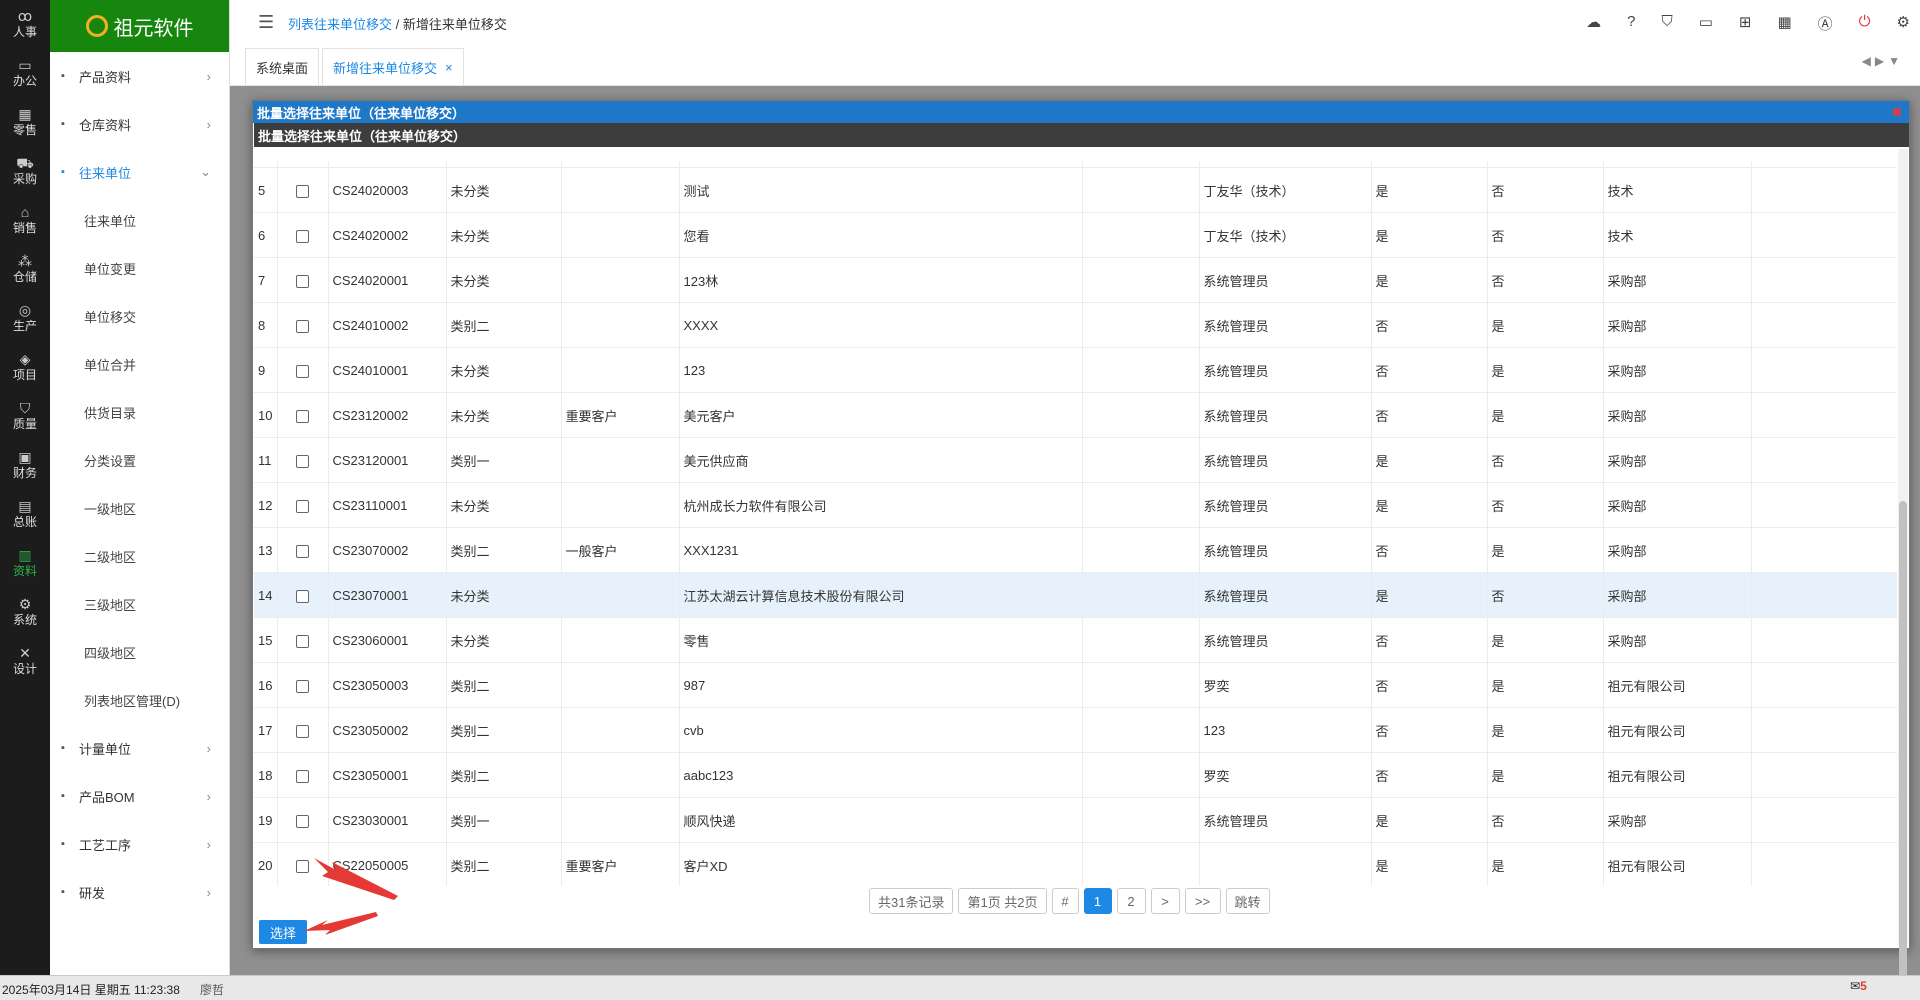  Describe the element at coordinates (1706, 23) in the screenshot. I see `screen-icon: ▭` at that location.